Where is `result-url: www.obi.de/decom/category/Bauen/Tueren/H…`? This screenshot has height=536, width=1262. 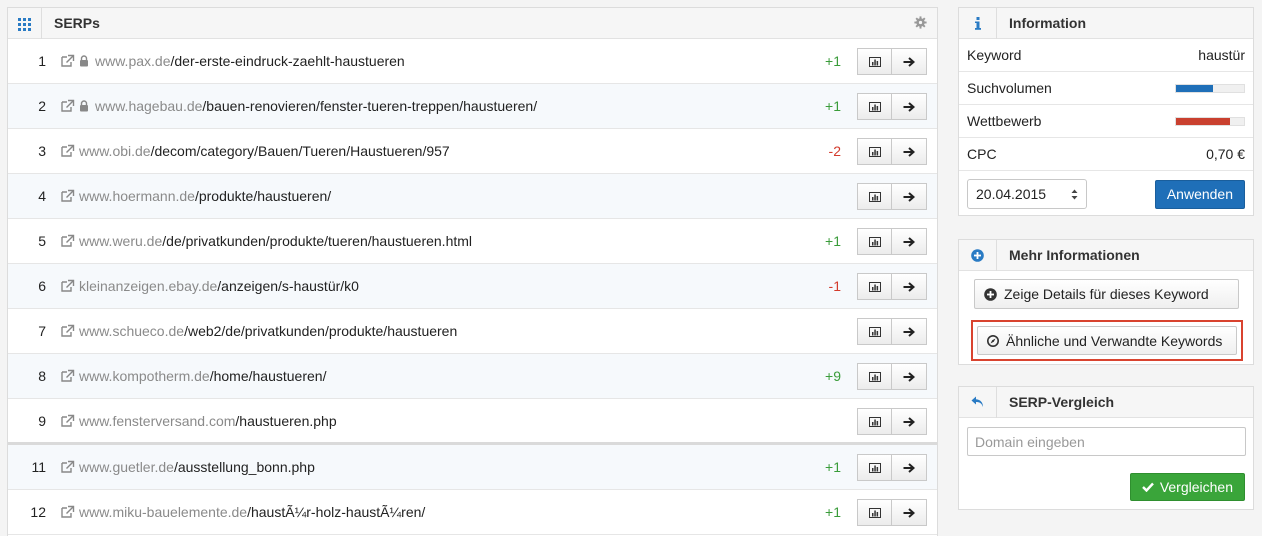 result-url: www.obi.de/decom/category/Bauen/Tueren/H… is located at coordinates (264, 151).